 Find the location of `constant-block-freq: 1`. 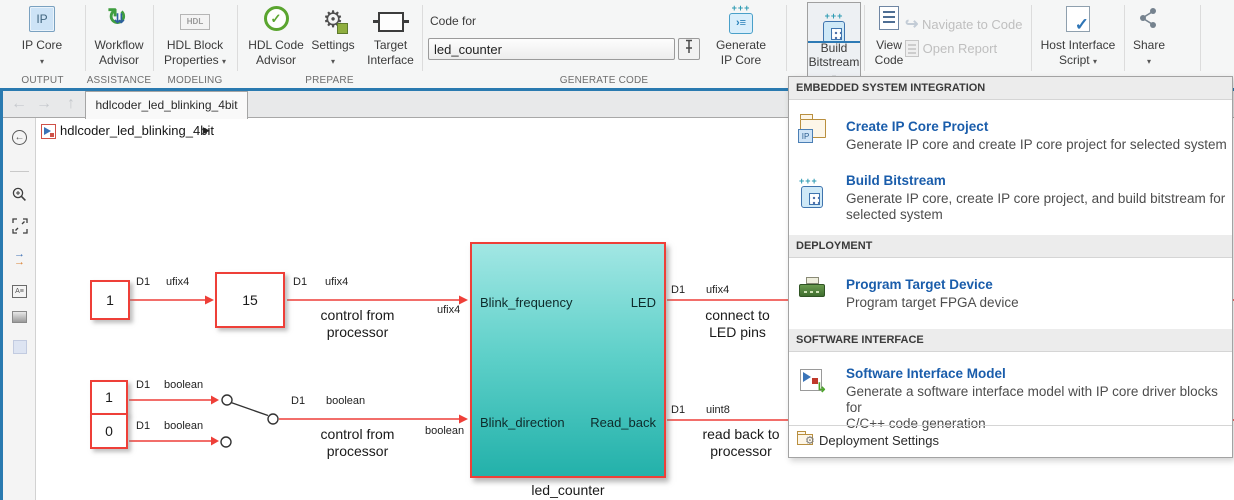

constant-block-freq: 1 is located at coordinates (110, 300).